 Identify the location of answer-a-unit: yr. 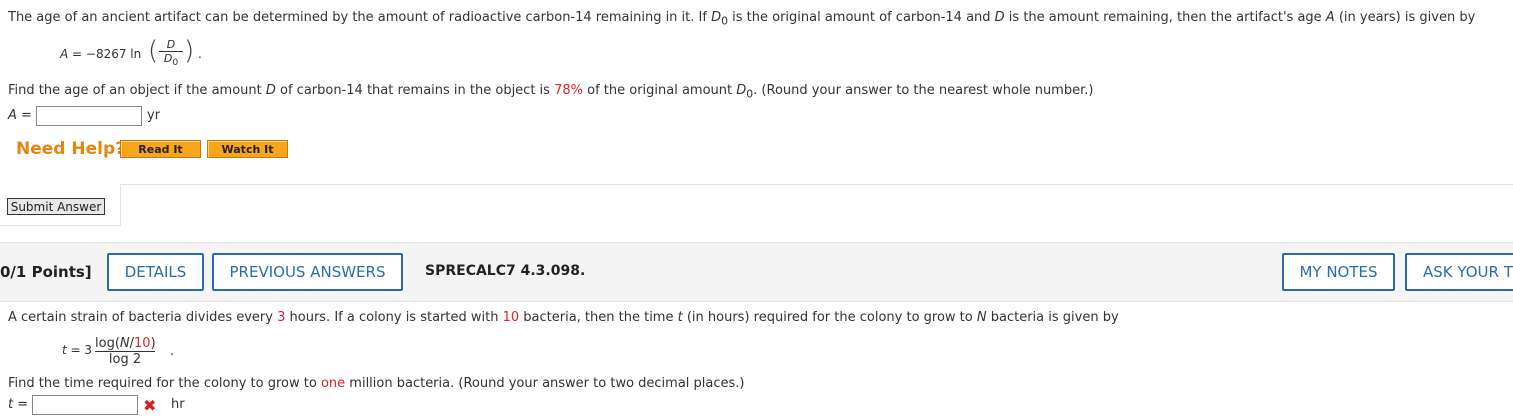
(154, 115).